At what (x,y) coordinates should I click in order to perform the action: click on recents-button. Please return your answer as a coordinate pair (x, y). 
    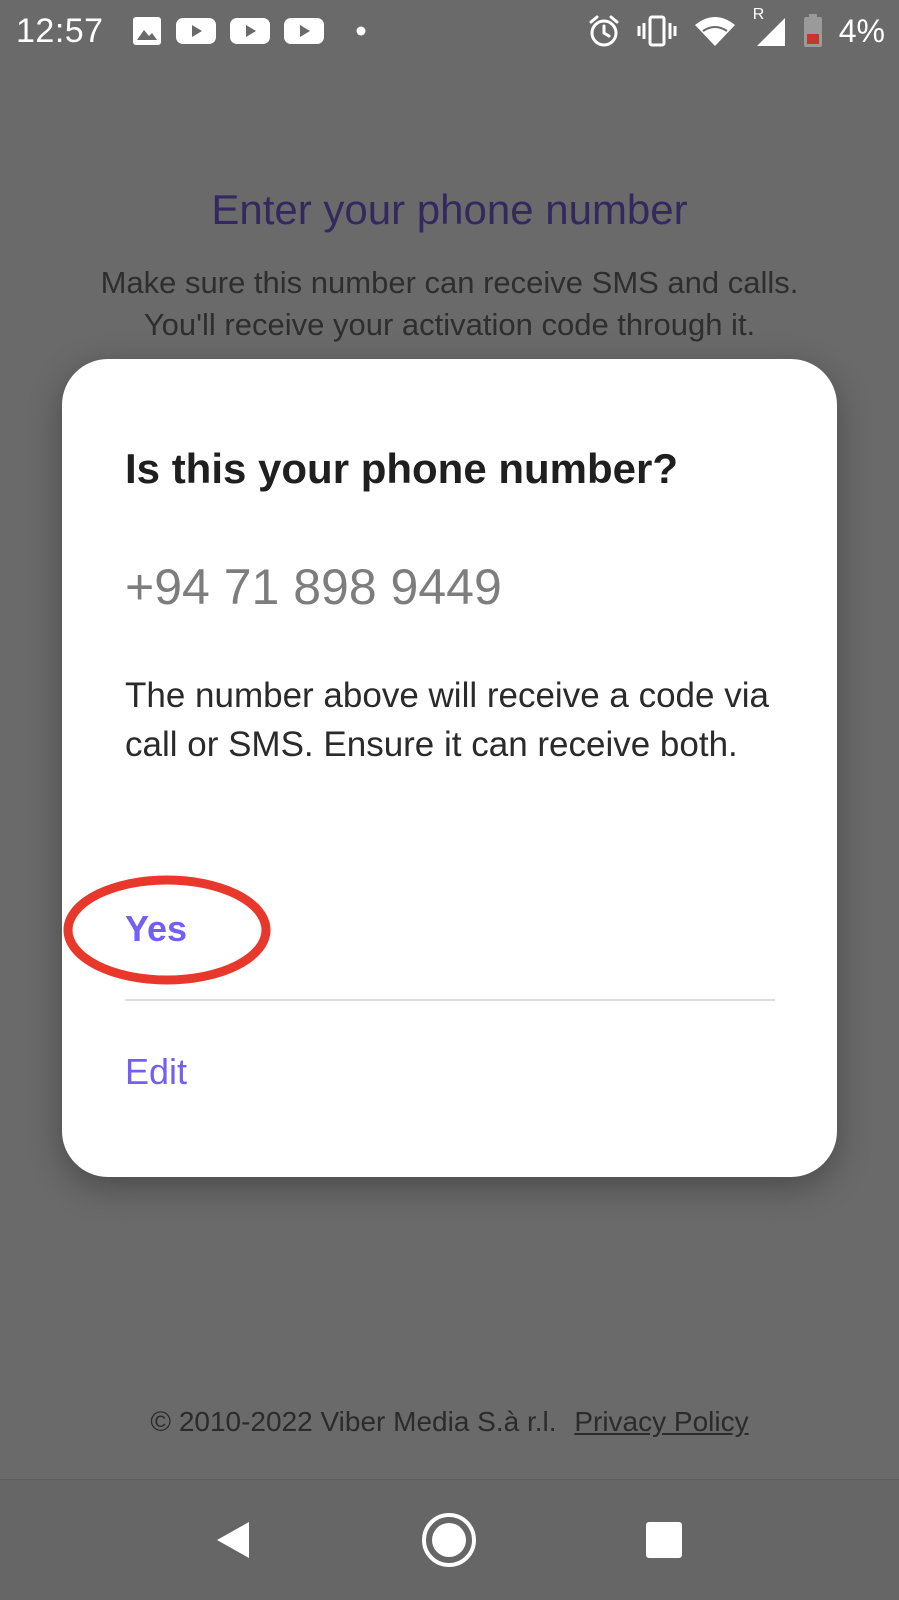
    Looking at the image, I should click on (664, 1540).